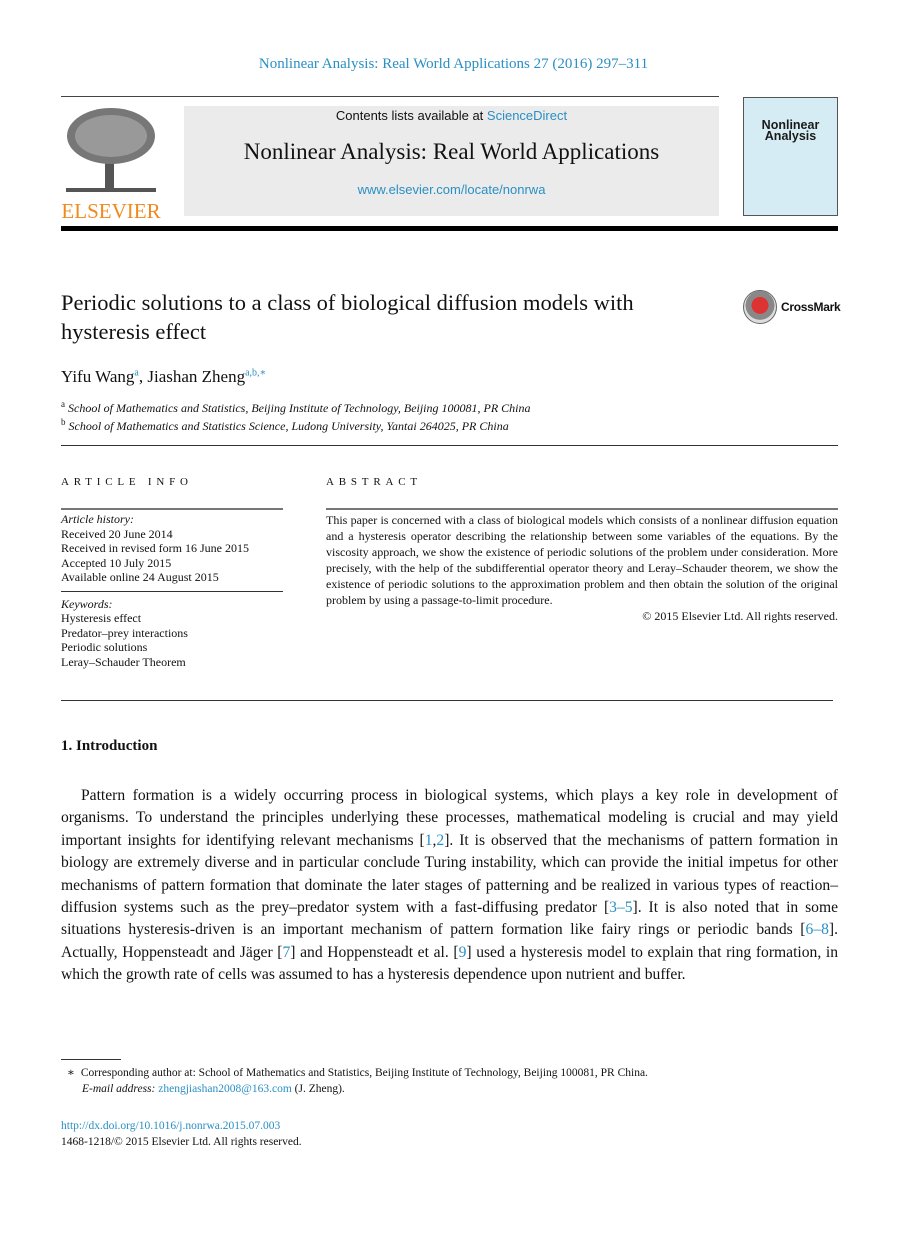  I want to click on crossmark-icon, so click(760, 307).